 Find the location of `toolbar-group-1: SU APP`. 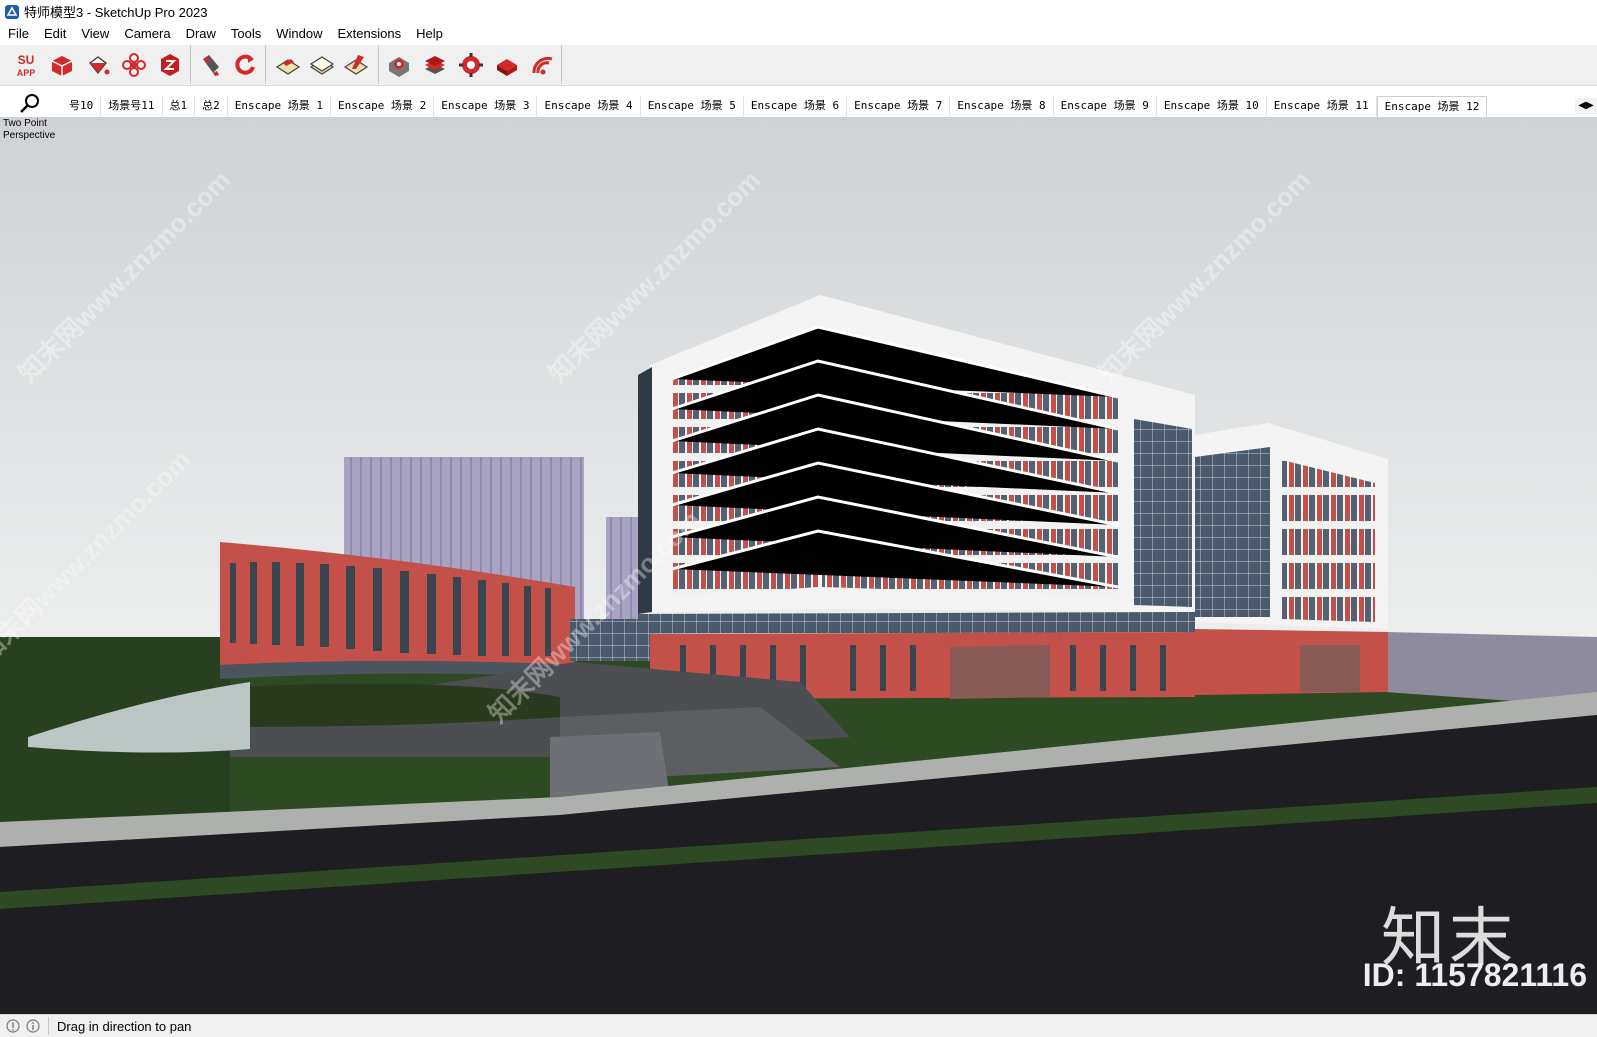

toolbar-group-1: SU APP is located at coordinates (95, 64).